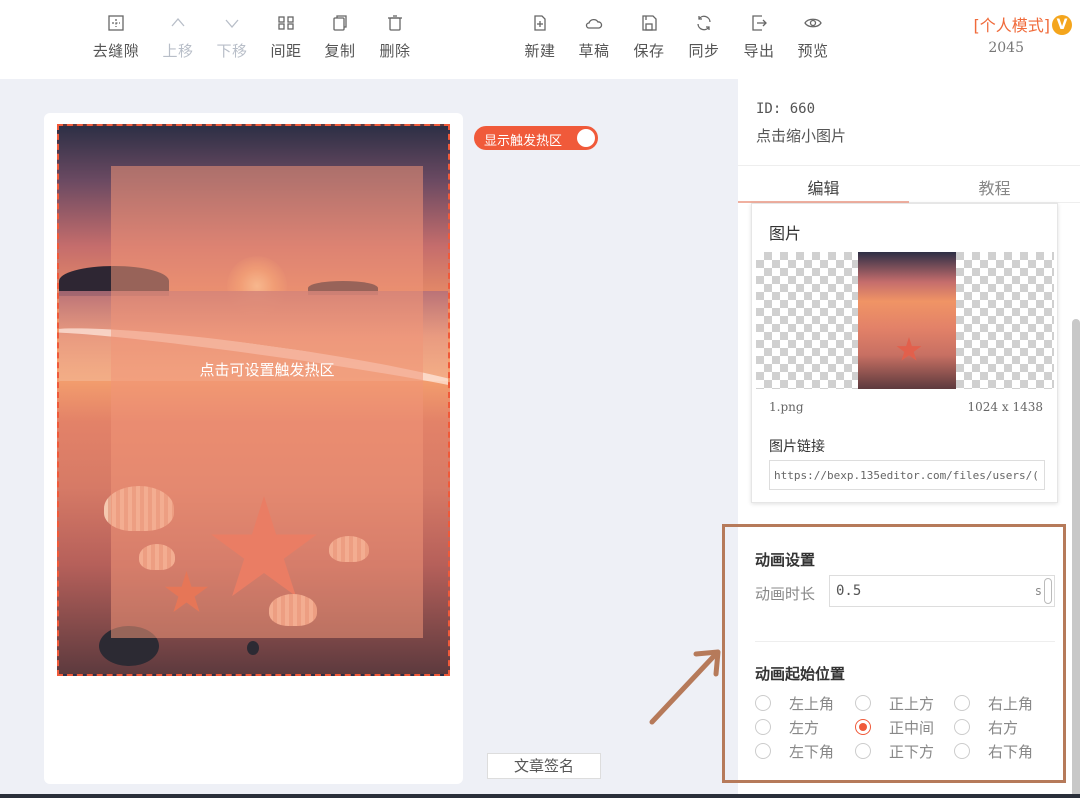 The height and width of the screenshot is (798, 1080). I want to click on tab-edit: 编辑, so click(823, 187).